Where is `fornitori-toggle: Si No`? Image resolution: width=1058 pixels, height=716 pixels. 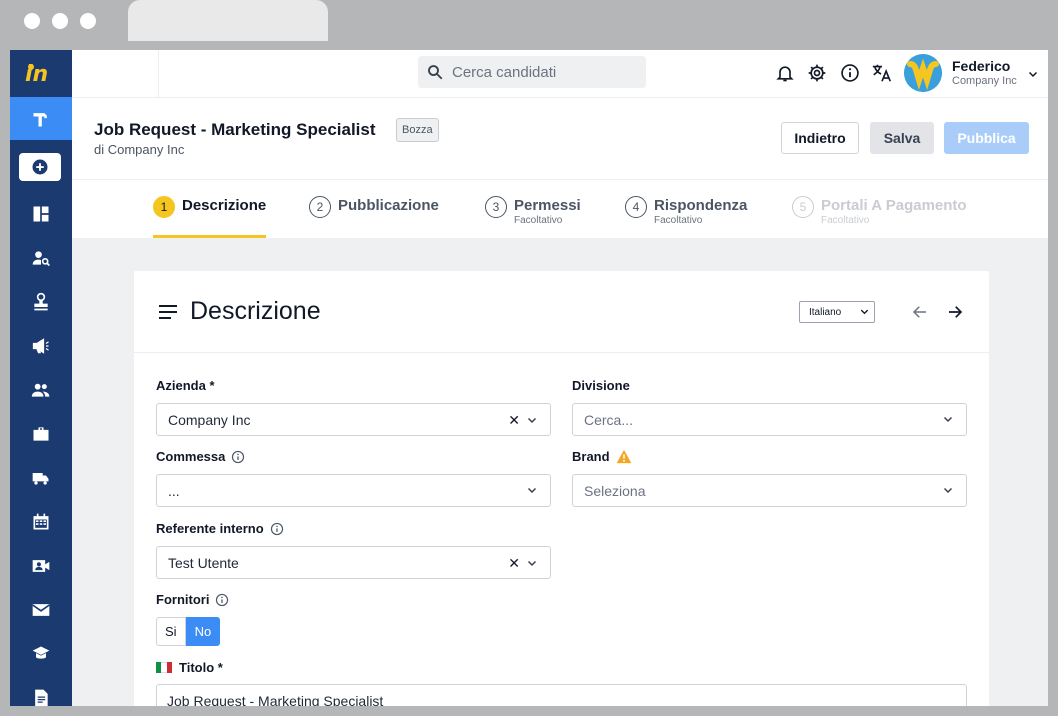 fornitori-toggle: Si No is located at coordinates (188, 631).